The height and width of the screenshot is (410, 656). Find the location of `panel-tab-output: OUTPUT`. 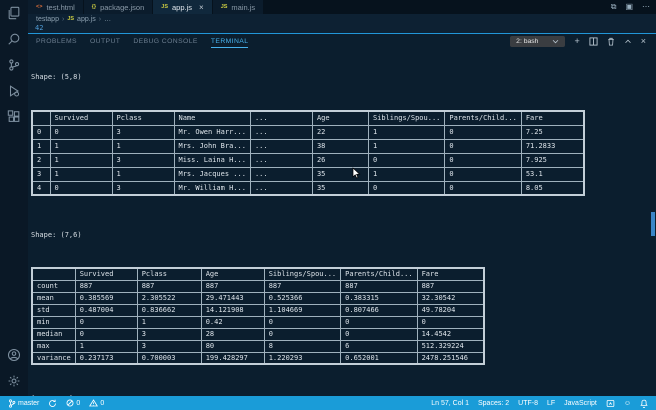

panel-tab-output: OUTPUT is located at coordinates (105, 42).